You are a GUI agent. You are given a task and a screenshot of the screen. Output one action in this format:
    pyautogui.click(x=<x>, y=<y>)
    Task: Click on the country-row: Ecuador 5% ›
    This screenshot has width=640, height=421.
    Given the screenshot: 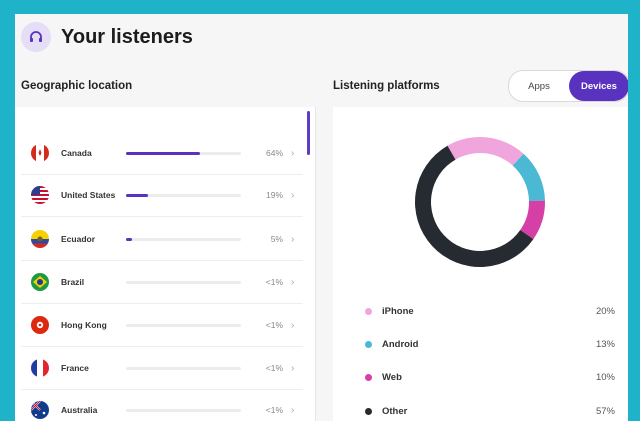 What is the action you would take?
    pyautogui.click(x=162, y=239)
    